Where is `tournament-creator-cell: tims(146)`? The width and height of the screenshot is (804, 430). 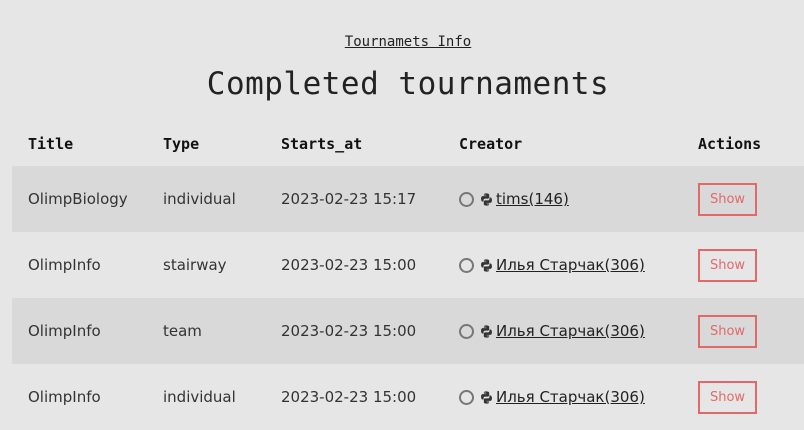 tournament-creator-cell: tims(146) is located at coordinates (578, 199).